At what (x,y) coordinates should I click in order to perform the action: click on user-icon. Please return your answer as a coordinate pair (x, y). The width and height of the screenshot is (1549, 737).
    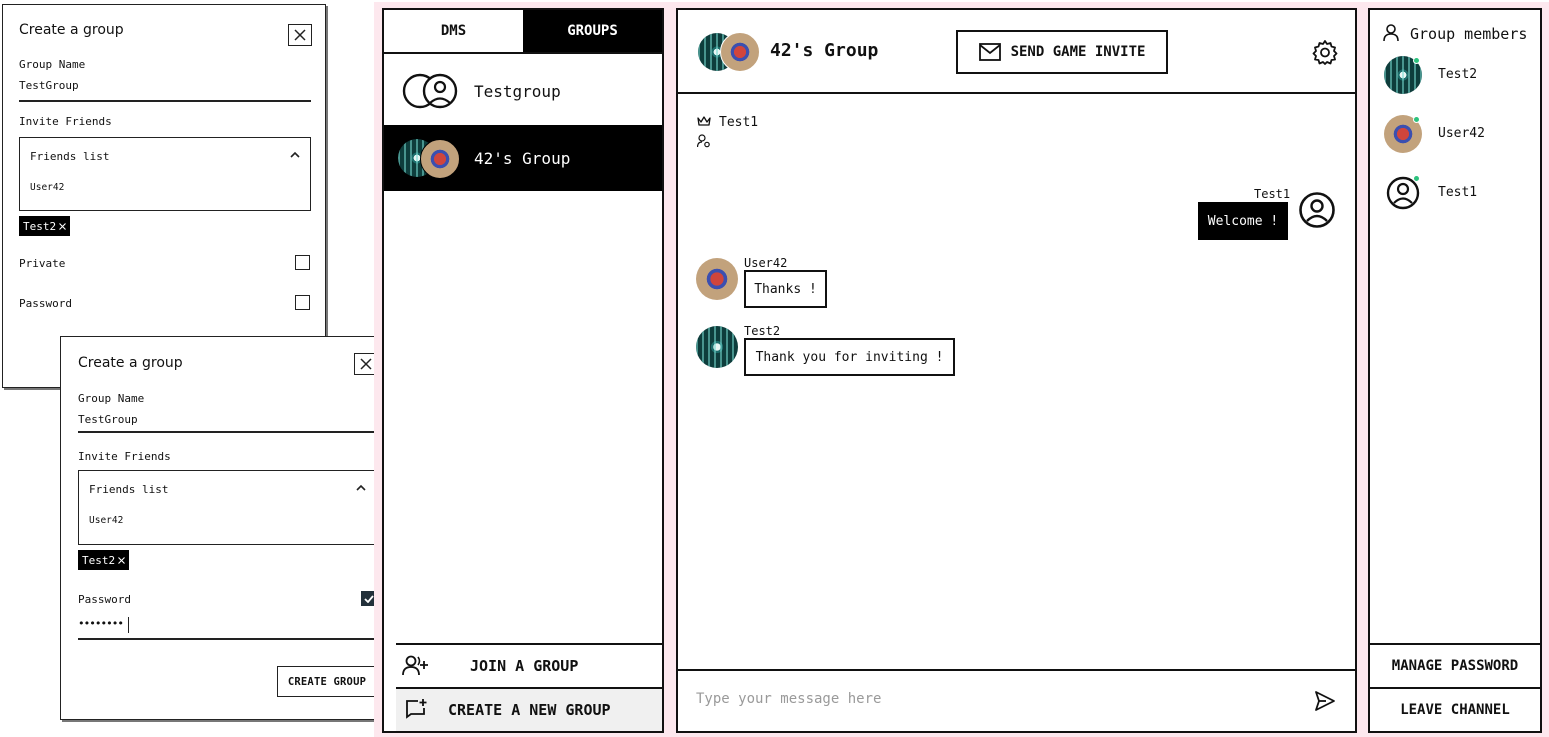
    Looking at the image, I should click on (1391, 33).